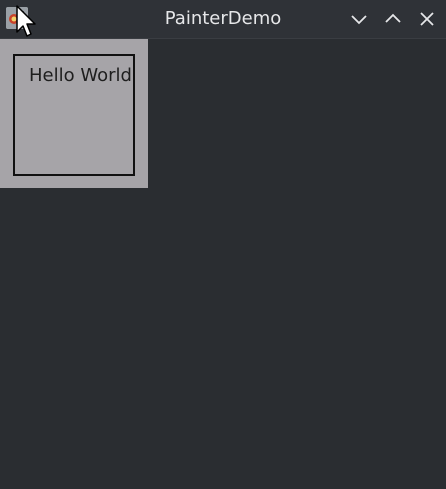 This screenshot has width=446, height=489. Describe the element at coordinates (80, 75) in the screenshot. I see `painted-text: Hello World` at that location.